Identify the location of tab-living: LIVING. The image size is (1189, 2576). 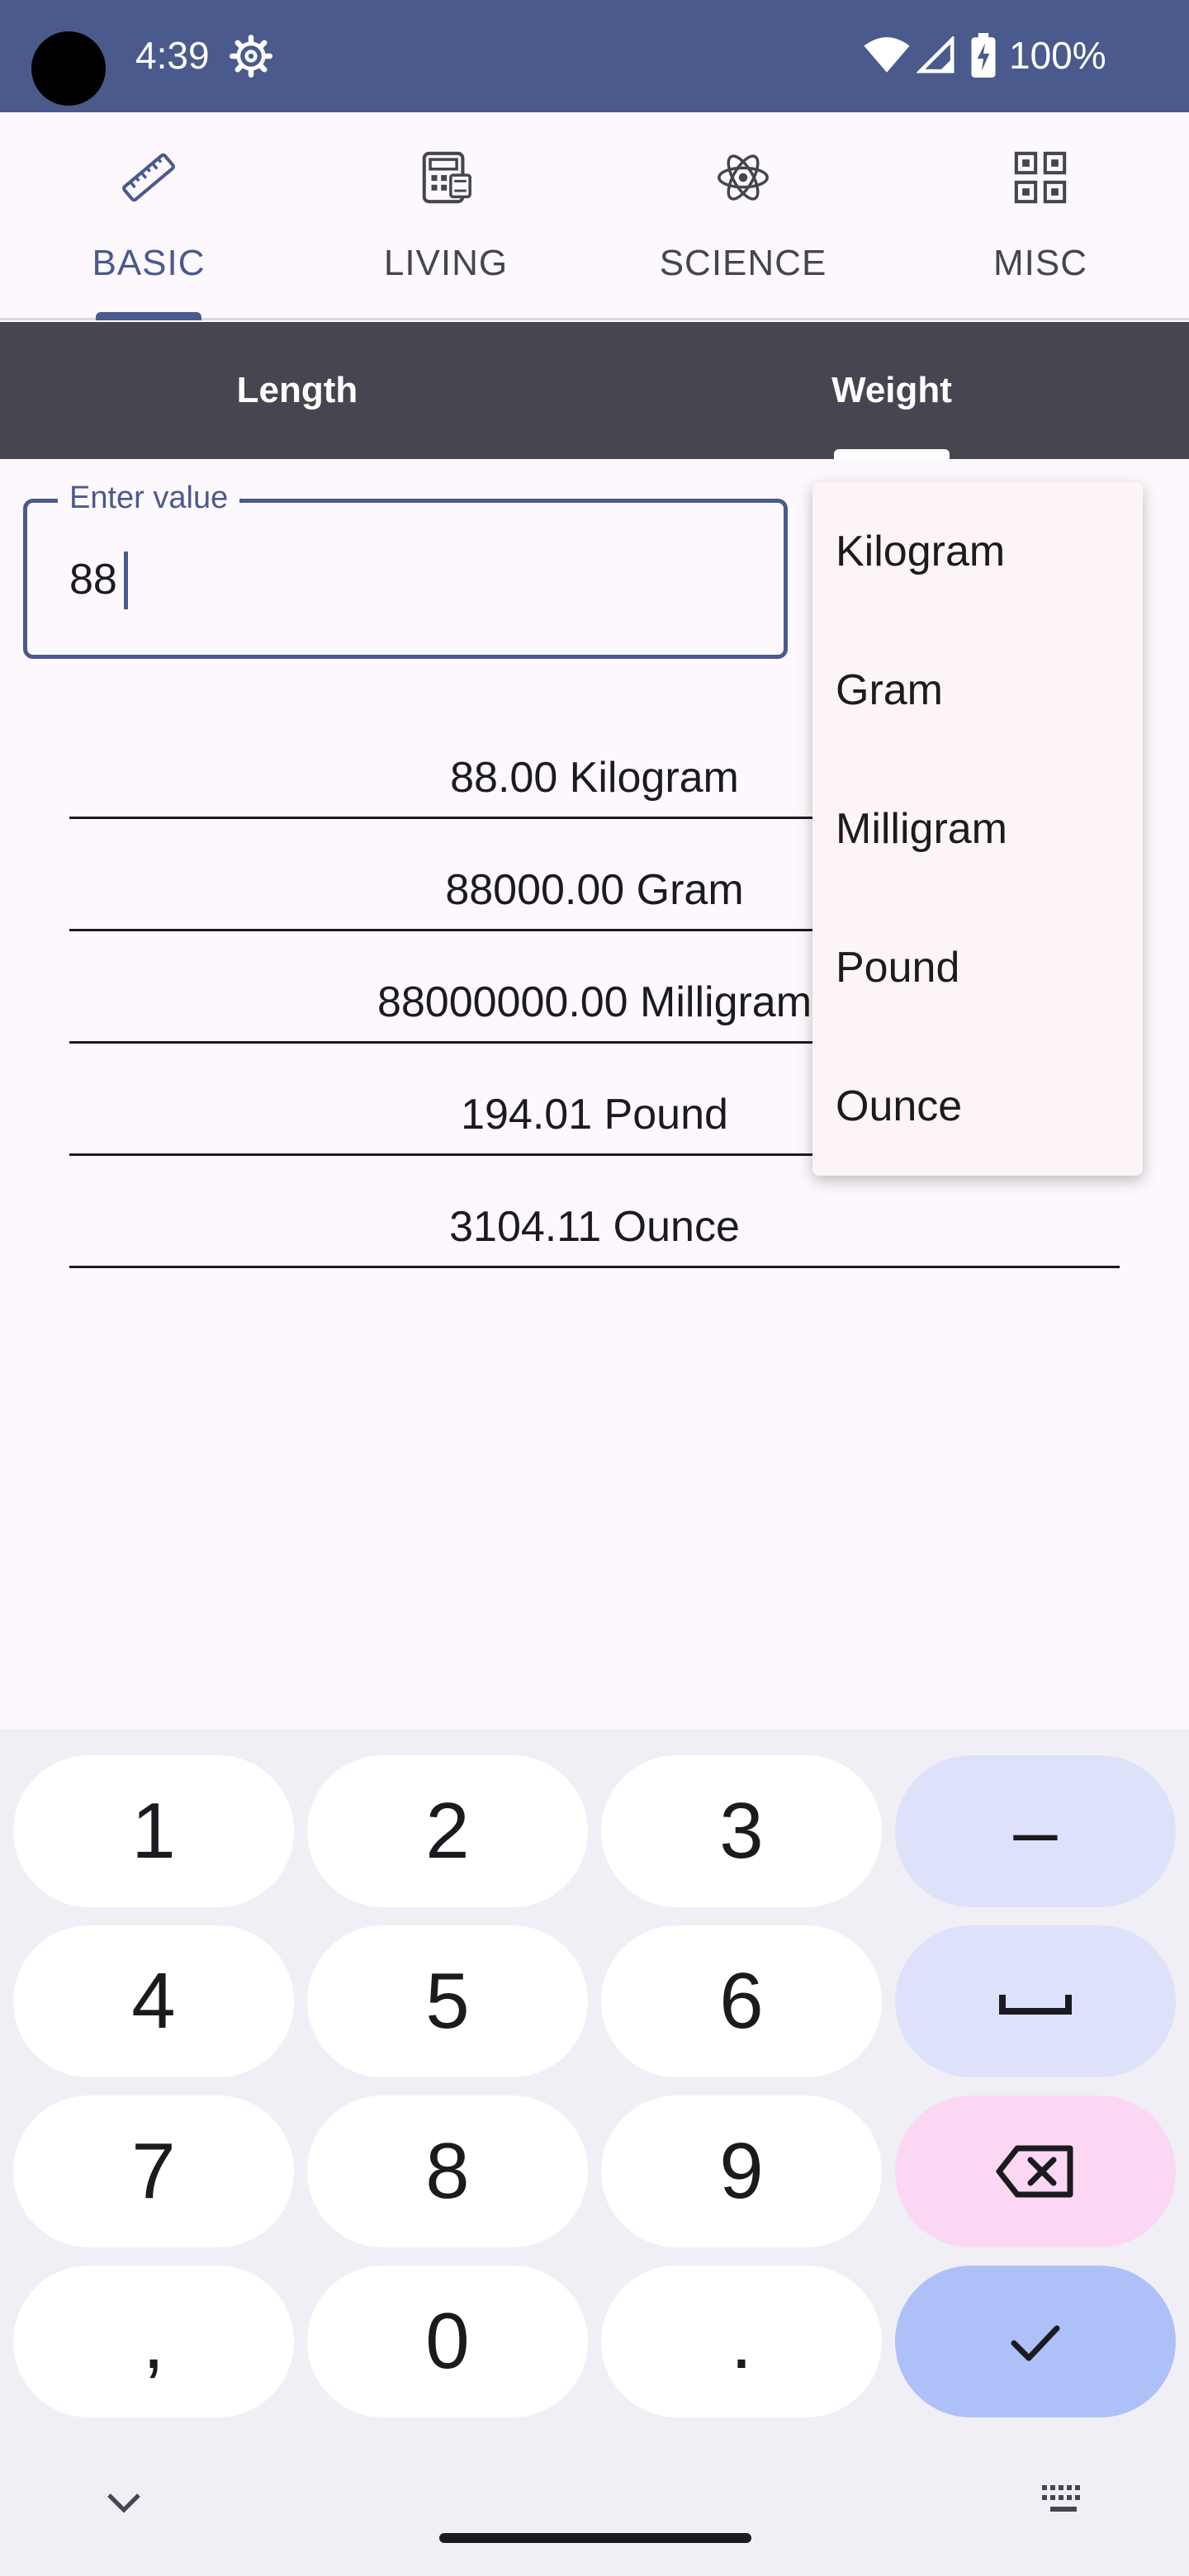
(445, 216).